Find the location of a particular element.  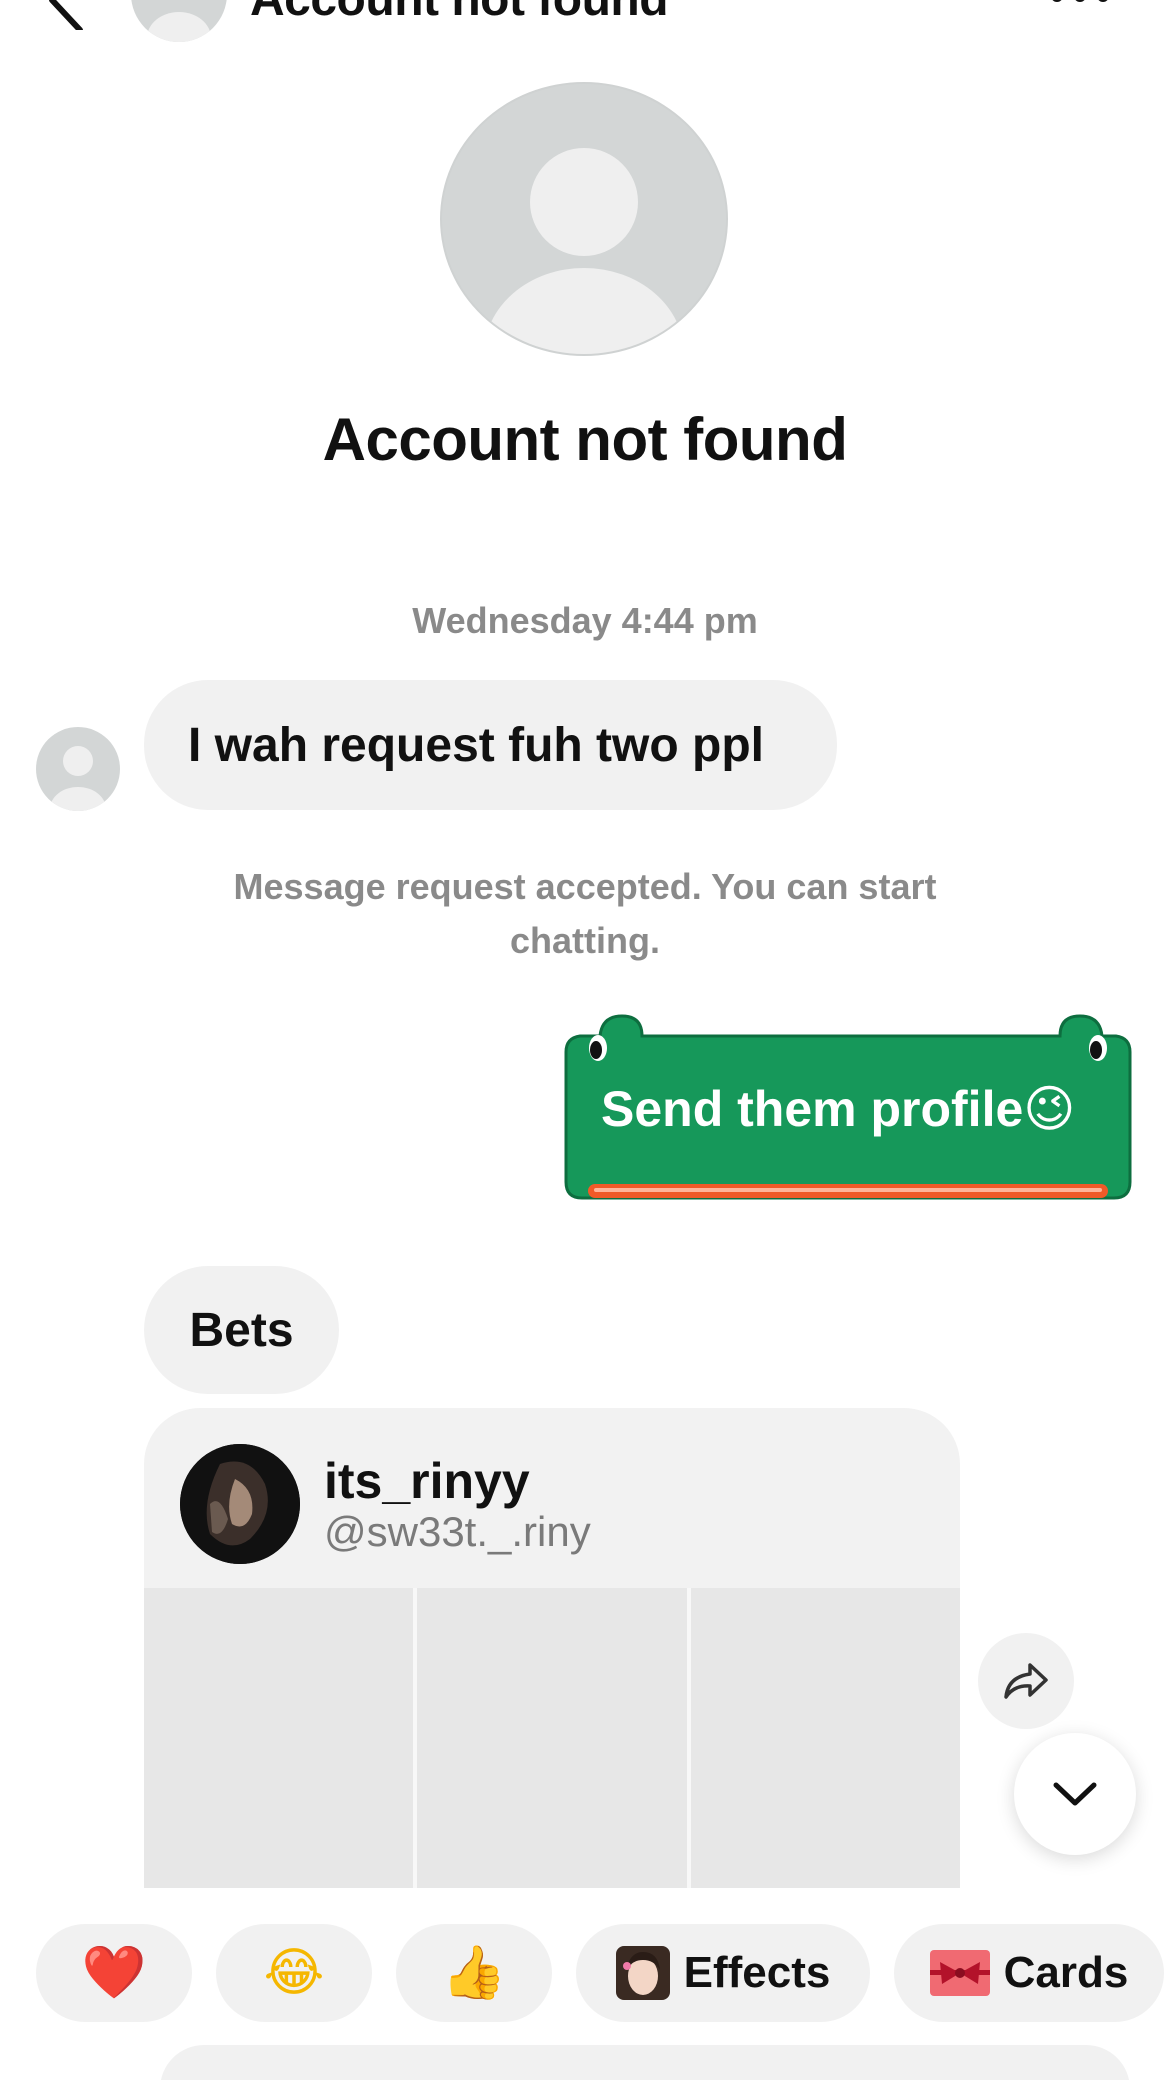

chat-header: Account not found is located at coordinates (585, 25).